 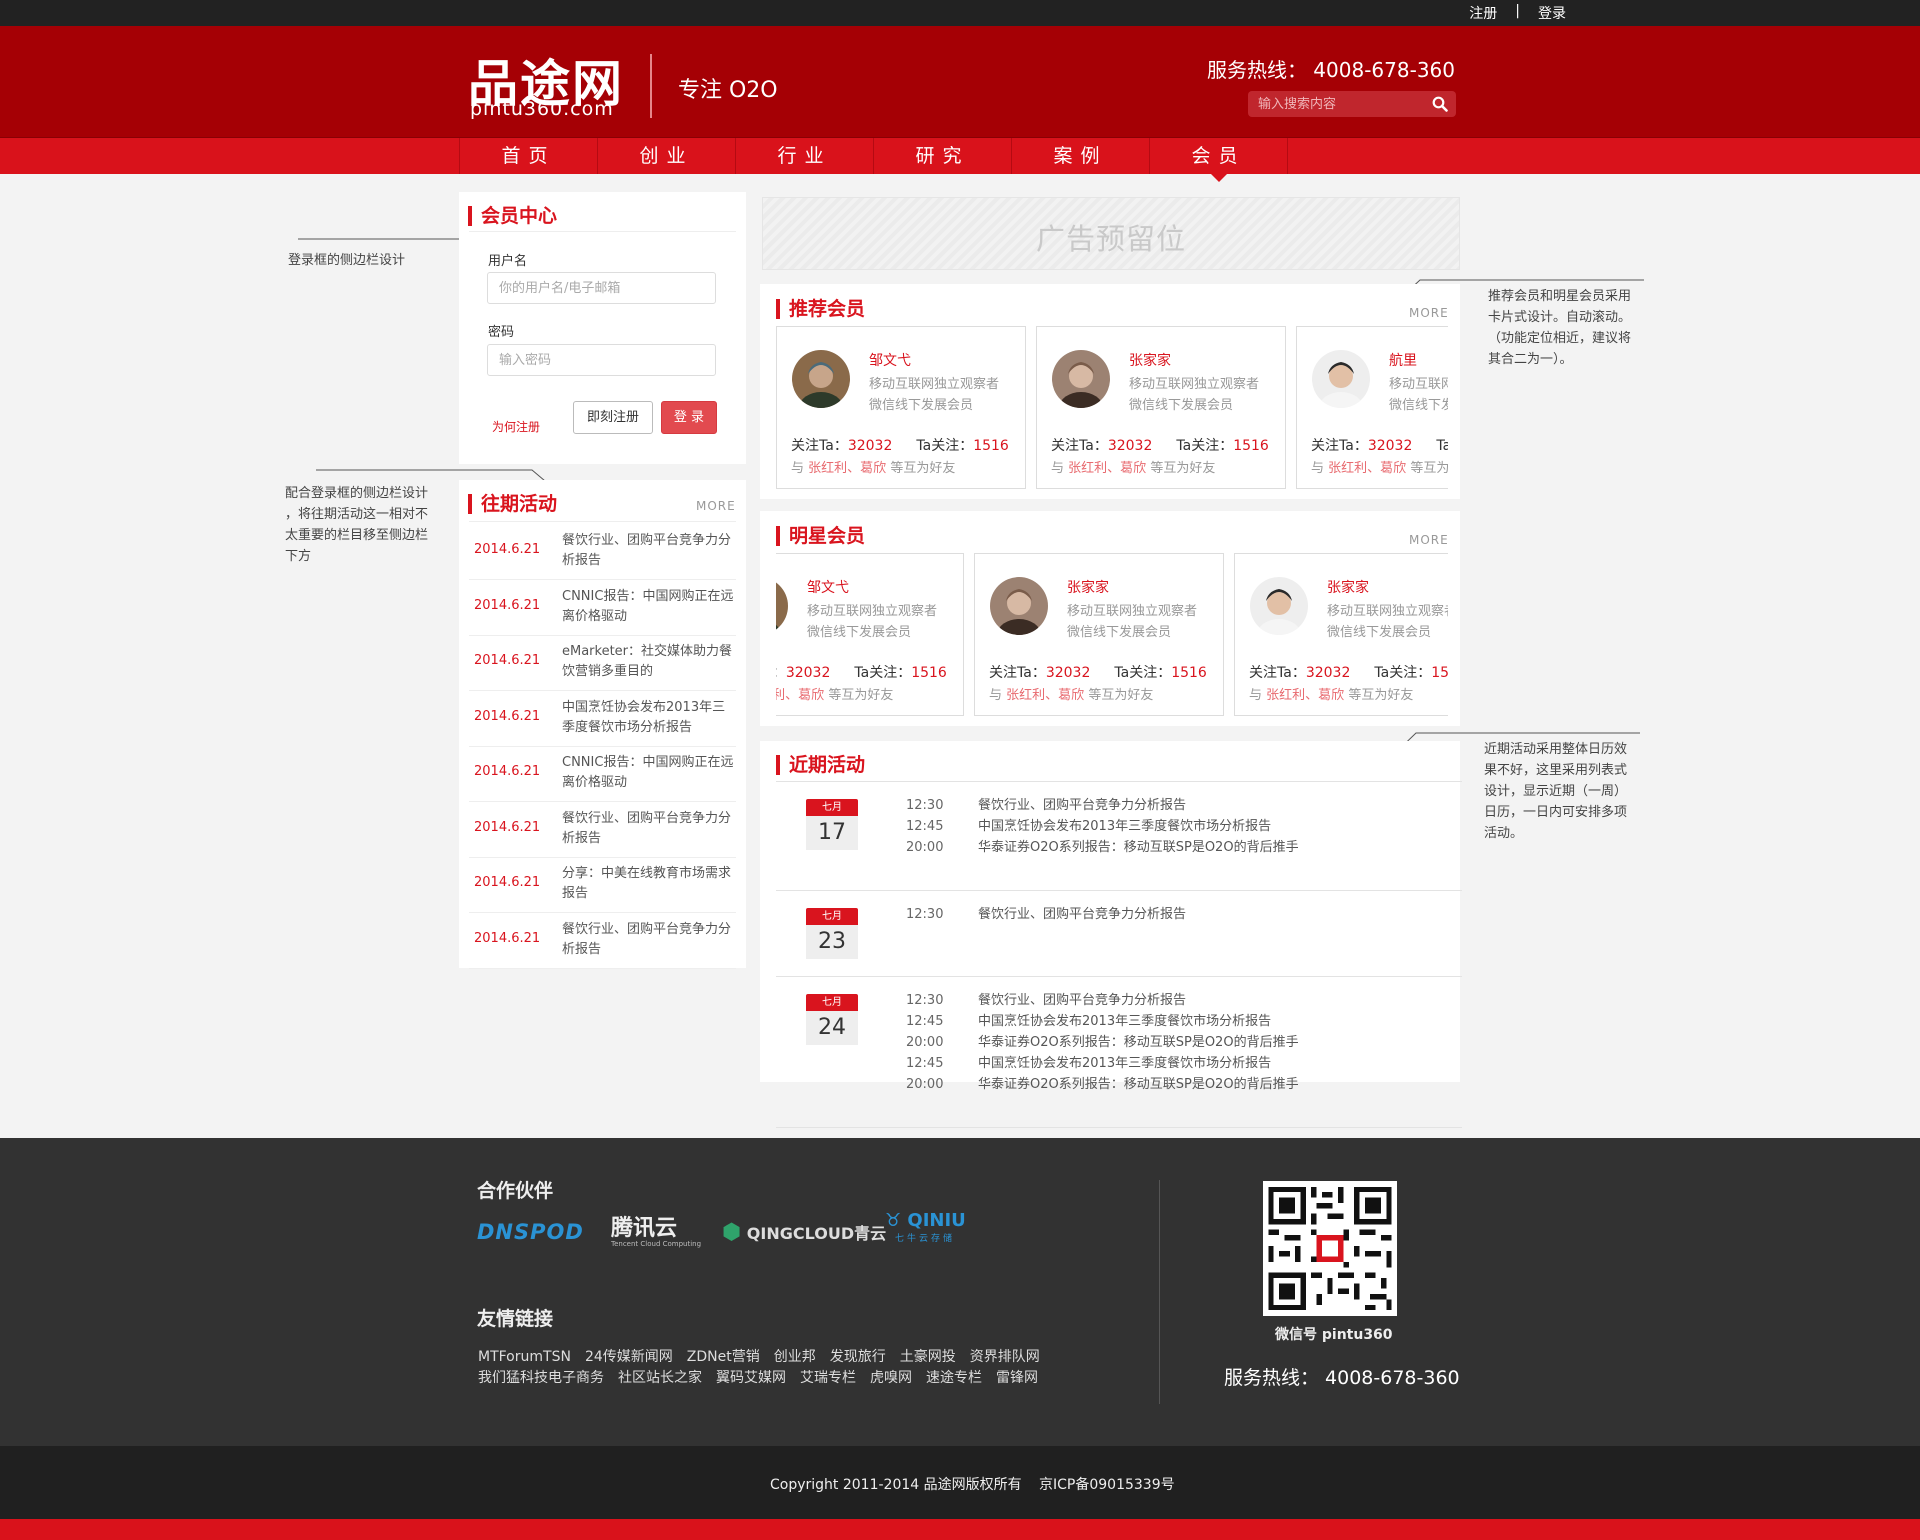 What do you see at coordinates (716, 506) in the screenshot?
I see `past-more-link: MORE` at bounding box center [716, 506].